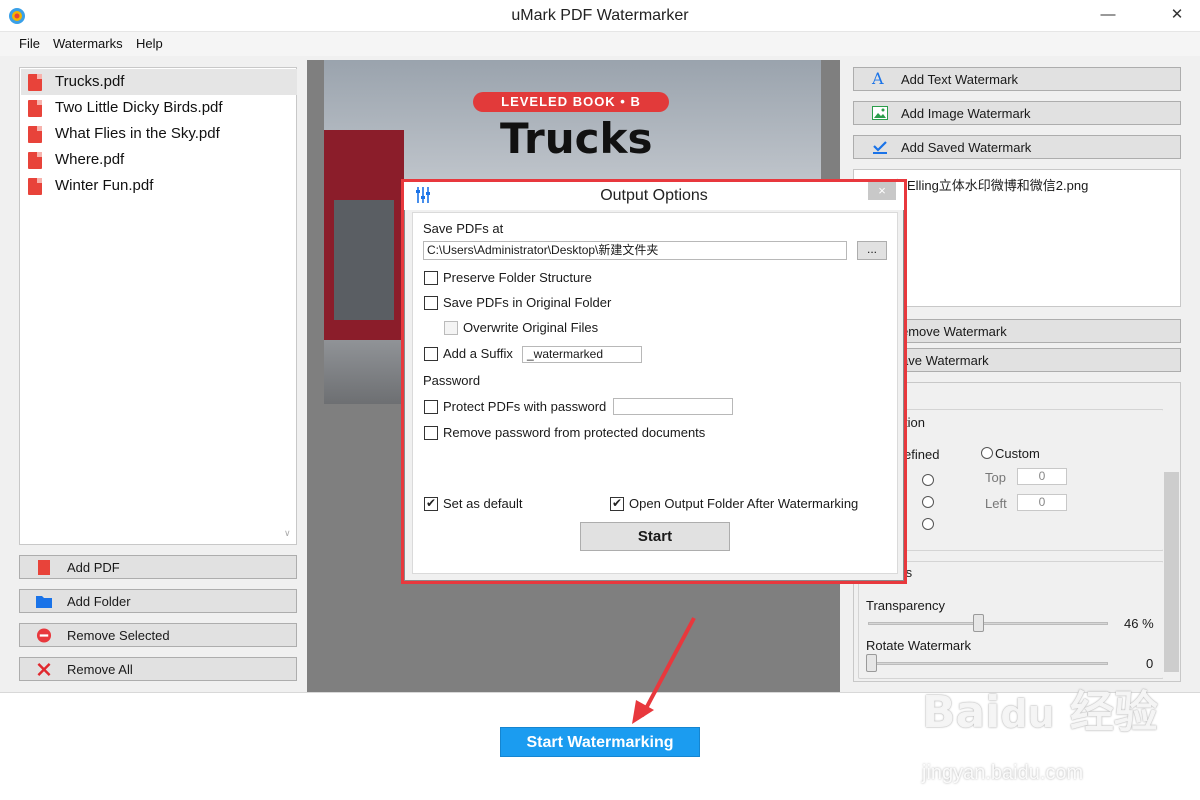 This screenshot has height=800, width=1200. I want to click on file-row: What Flies in the Sky.pdf, so click(159, 134).